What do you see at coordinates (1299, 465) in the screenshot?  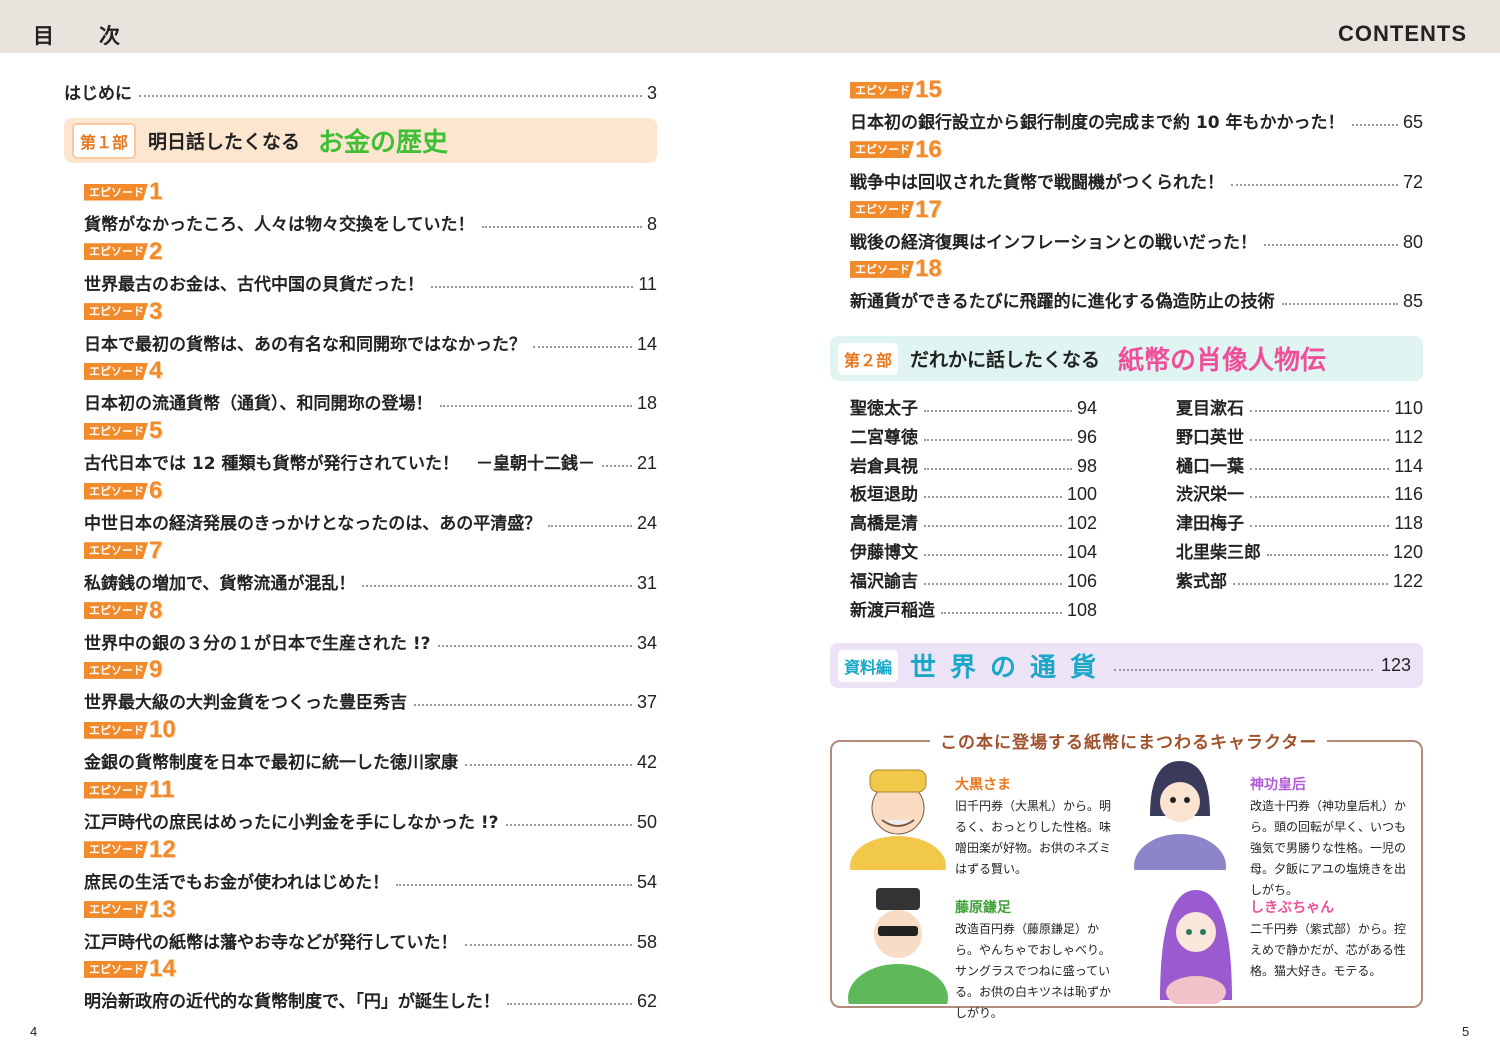 I see `toc-entry-person: 樋口一葉 114` at bounding box center [1299, 465].